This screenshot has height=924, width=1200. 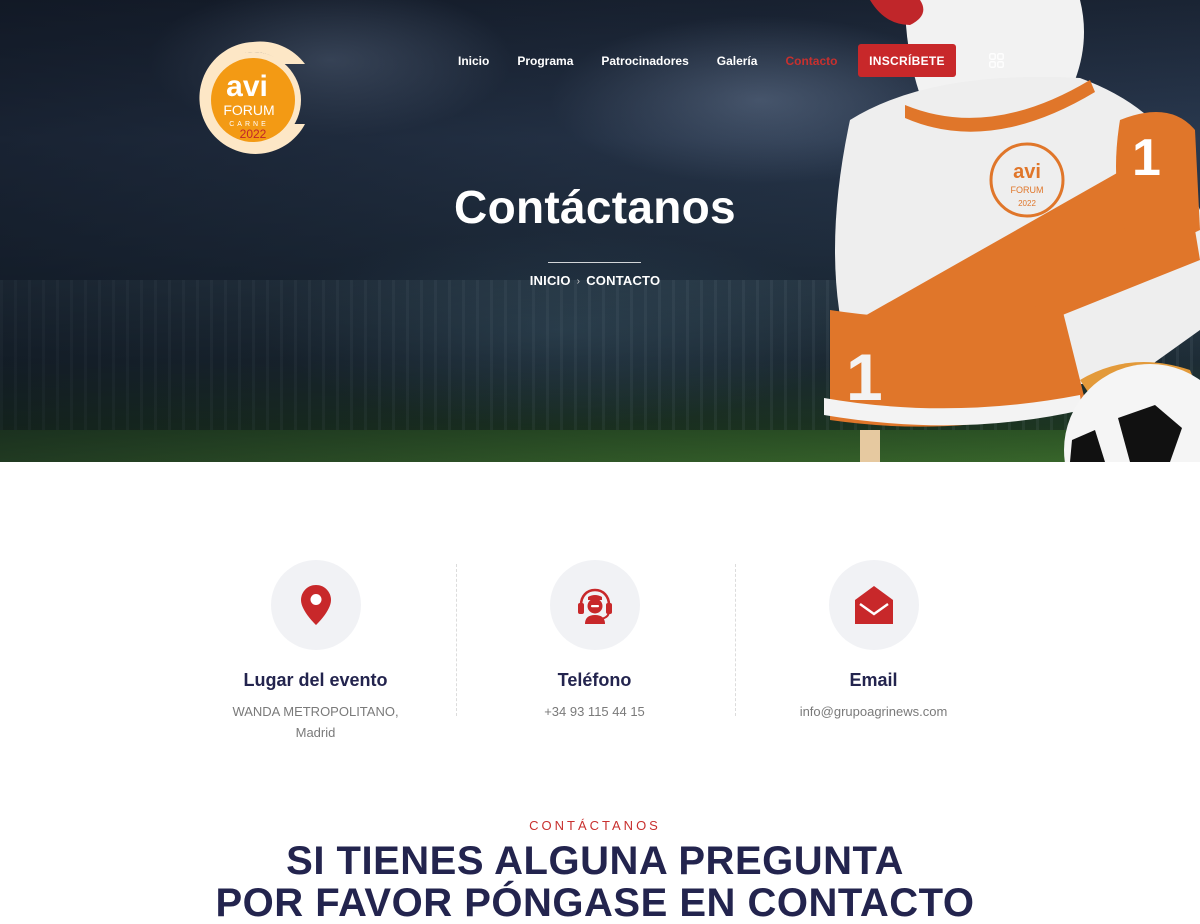 I want to click on aviforum-logo: avi FORUM CARNE 2022, so click(x=253, y=100).